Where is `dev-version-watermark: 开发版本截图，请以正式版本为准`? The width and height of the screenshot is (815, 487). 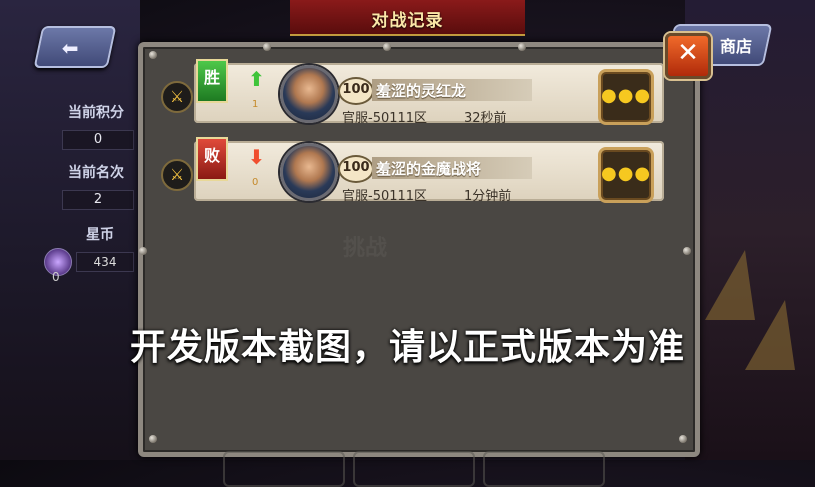
dev-version-watermark: 开发版本截图，请以正式版本为准 is located at coordinates (407, 347).